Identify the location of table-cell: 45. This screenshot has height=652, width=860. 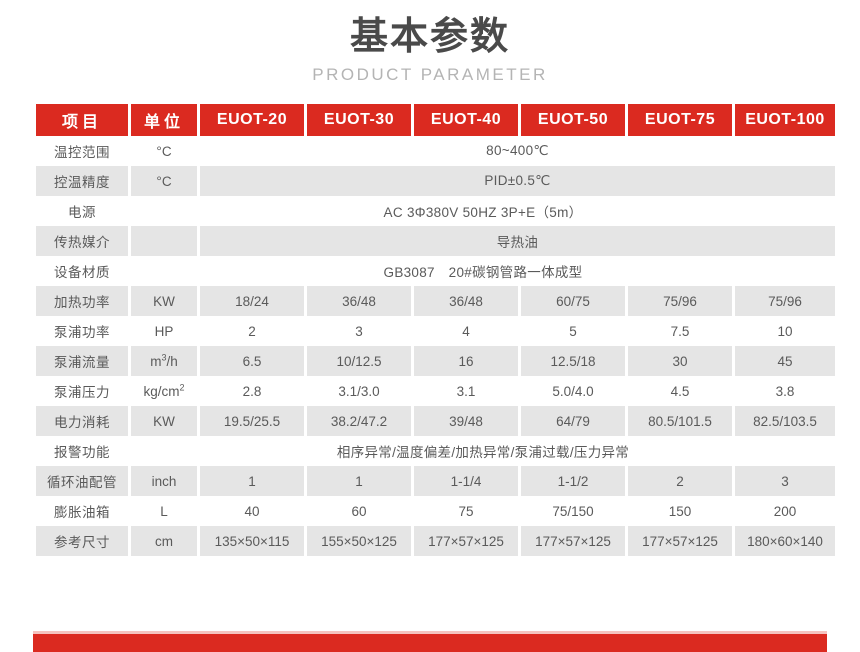
(785, 361).